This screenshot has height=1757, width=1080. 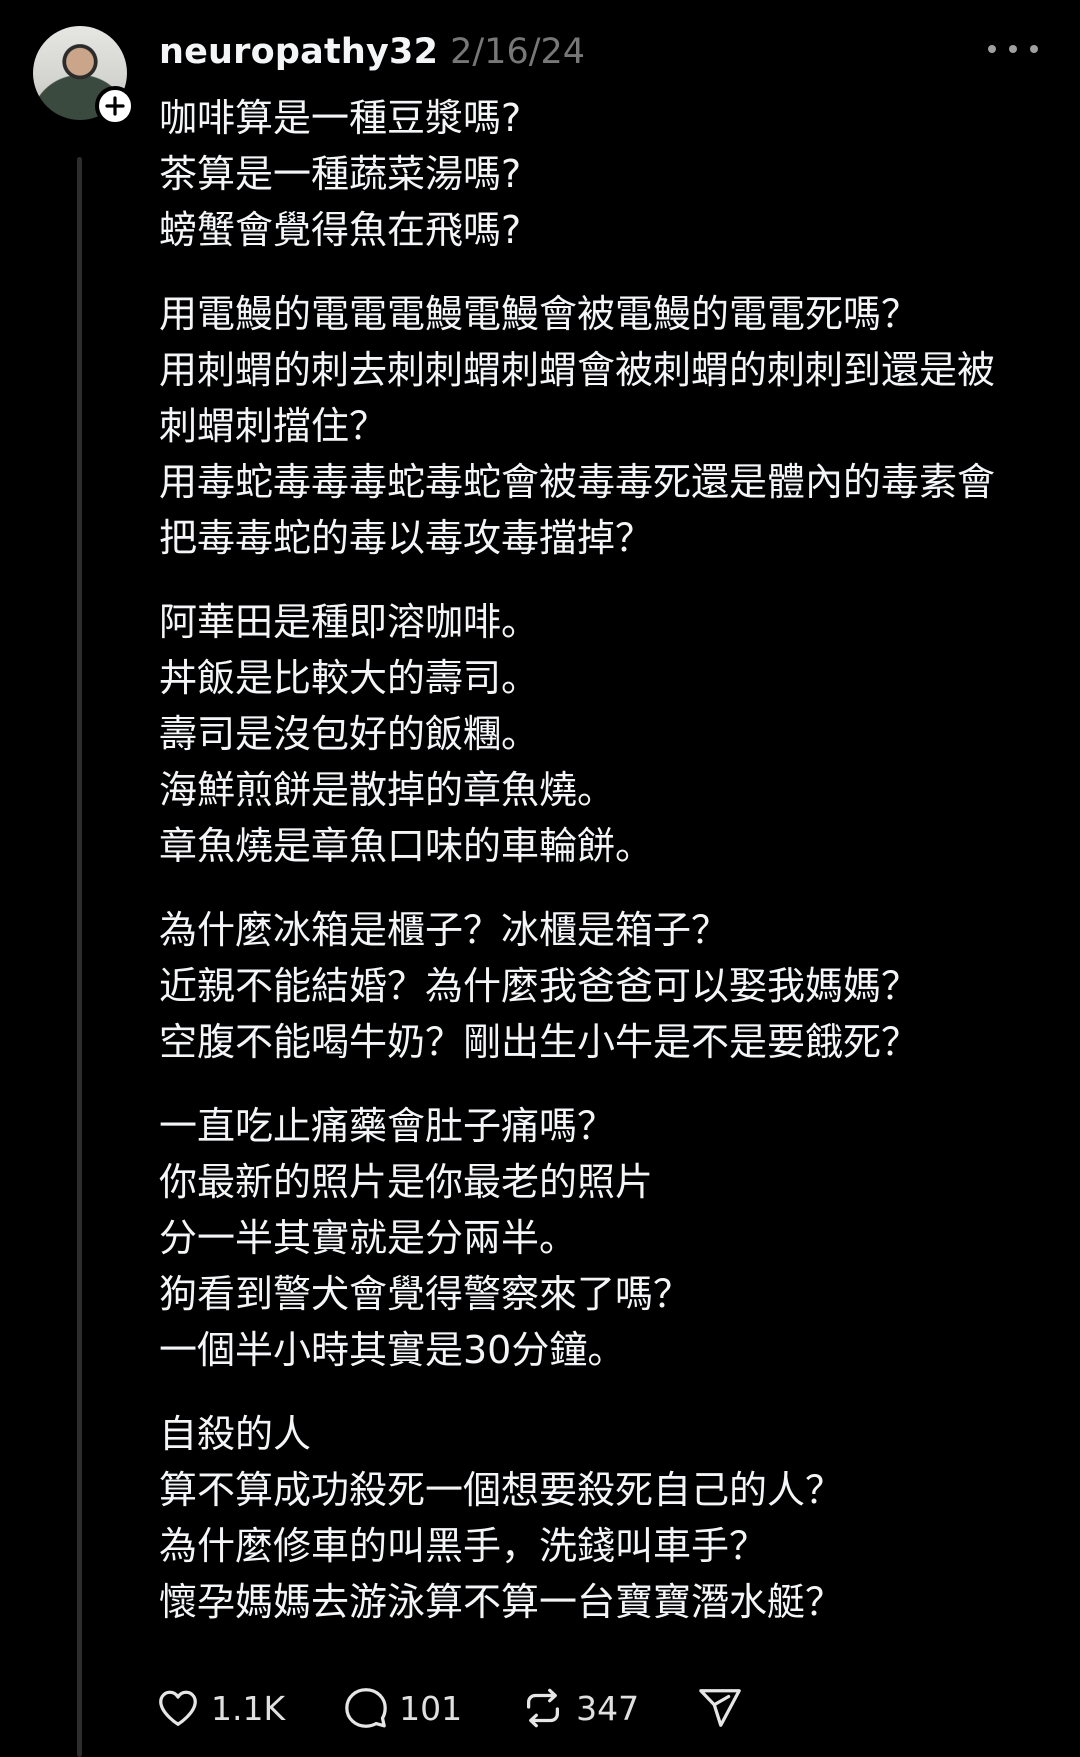 What do you see at coordinates (79, 957) in the screenshot?
I see `thread-line` at bounding box center [79, 957].